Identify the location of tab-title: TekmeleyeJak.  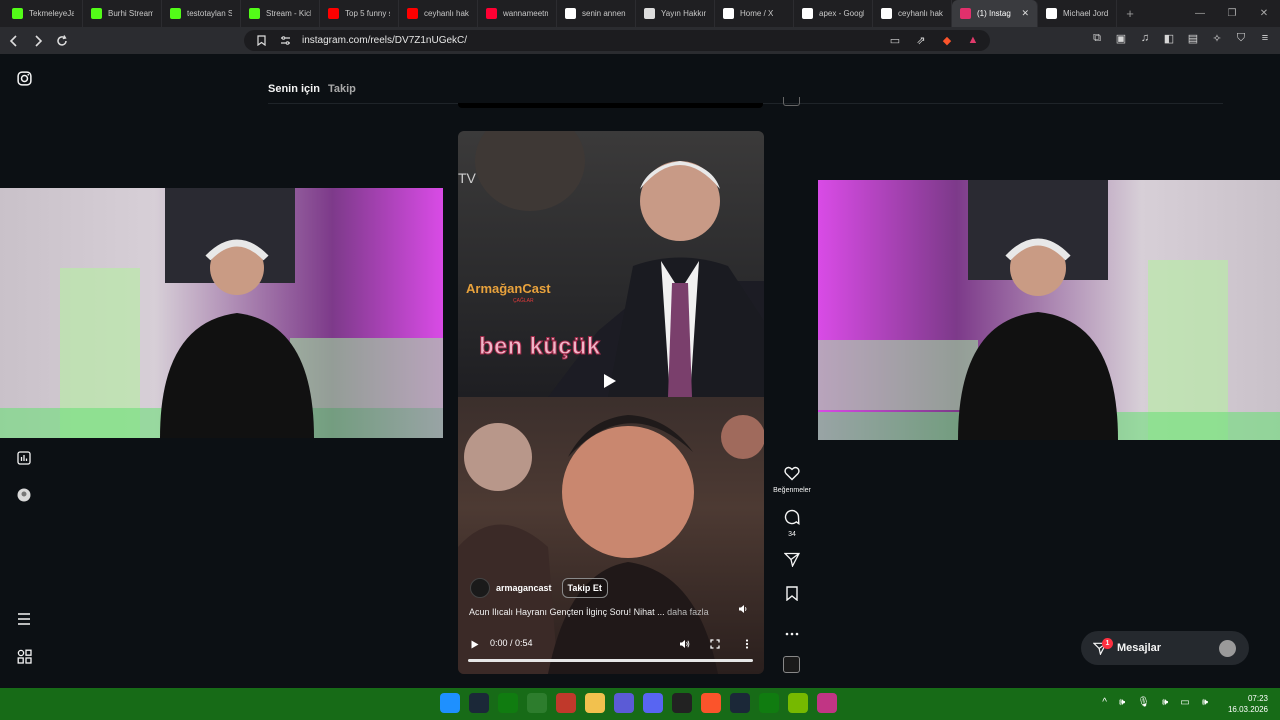
(51, 13).